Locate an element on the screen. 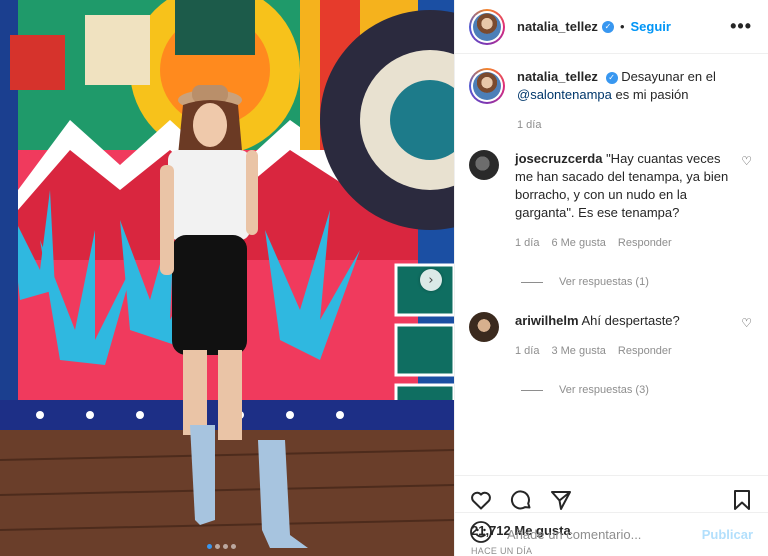 The height and width of the screenshot is (556, 768). comment-text: Ahí despertaste? is located at coordinates (630, 320).